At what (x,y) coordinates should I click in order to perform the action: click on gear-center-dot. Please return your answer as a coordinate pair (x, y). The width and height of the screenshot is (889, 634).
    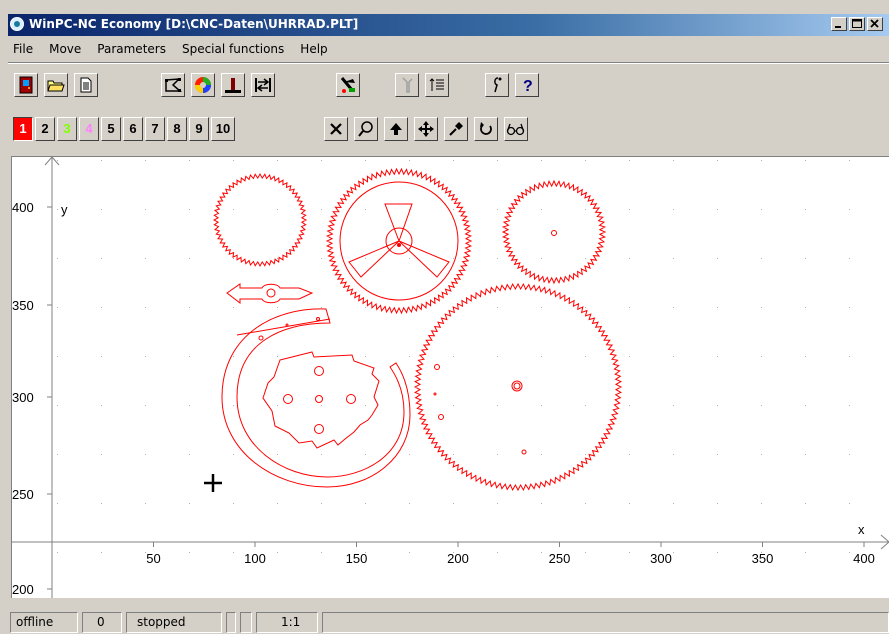
    Looking at the image, I should click on (399, 245).